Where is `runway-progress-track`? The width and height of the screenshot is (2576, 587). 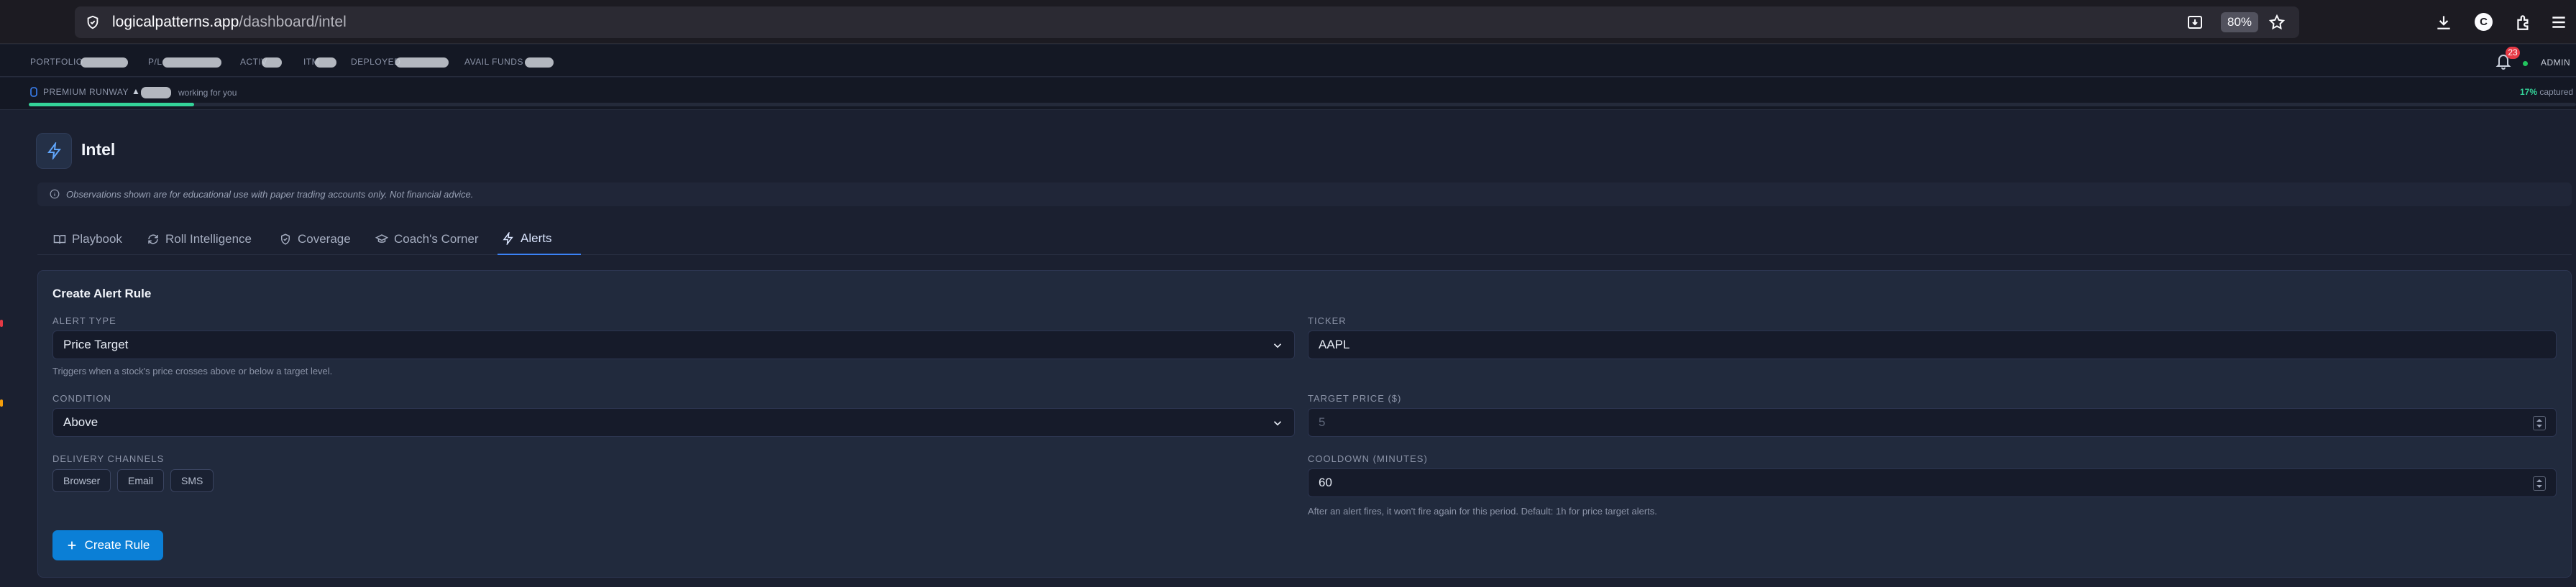
runway-progress-track is located at coordinates (1302, 105).